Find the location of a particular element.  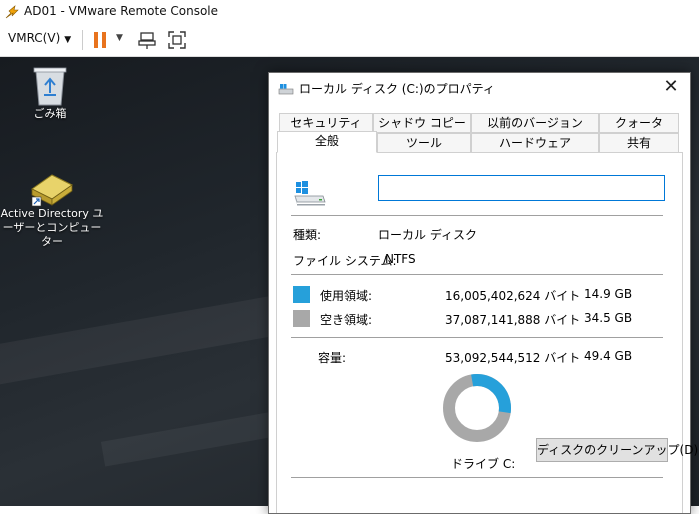

recycle-bin-icon is located at coordinates (50, 86).